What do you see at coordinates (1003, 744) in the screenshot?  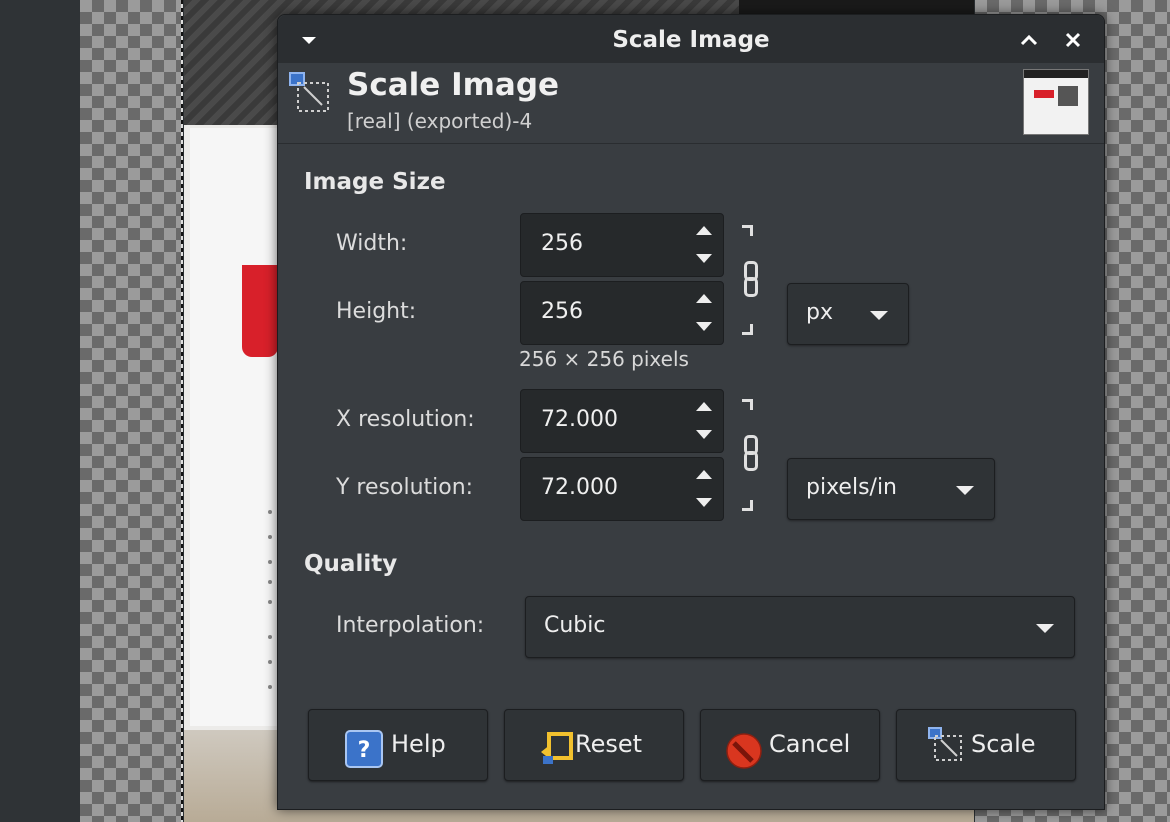 I see `scale-label: Scale` at bounding box center [1003, 744].